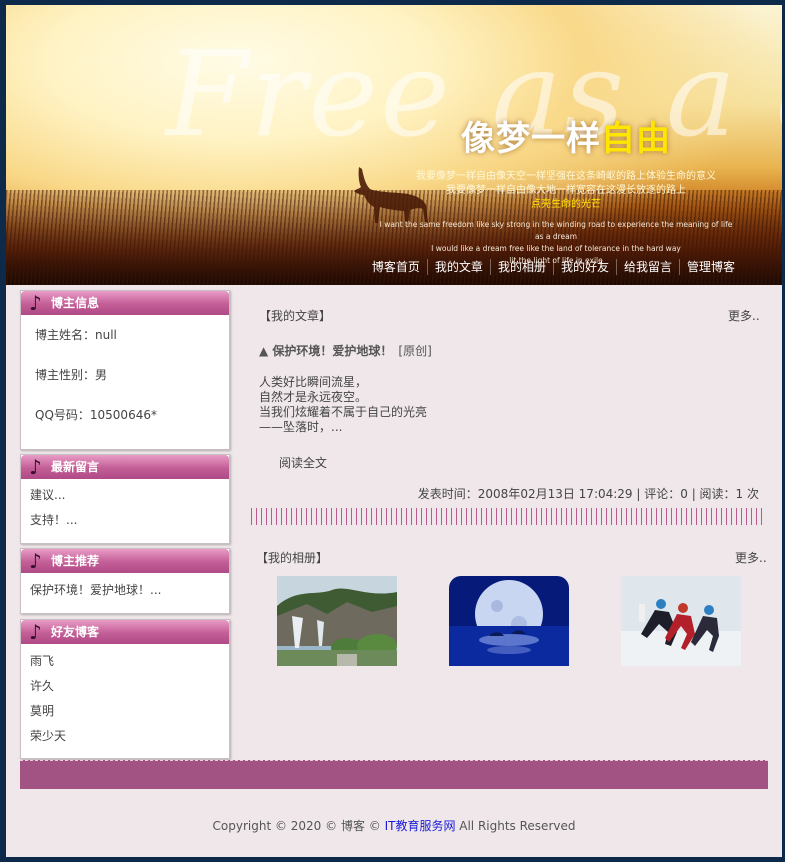  Describe the element at coordinates (751, 557) in the screenshot. I see `album-more-link: 更多..` at that location.